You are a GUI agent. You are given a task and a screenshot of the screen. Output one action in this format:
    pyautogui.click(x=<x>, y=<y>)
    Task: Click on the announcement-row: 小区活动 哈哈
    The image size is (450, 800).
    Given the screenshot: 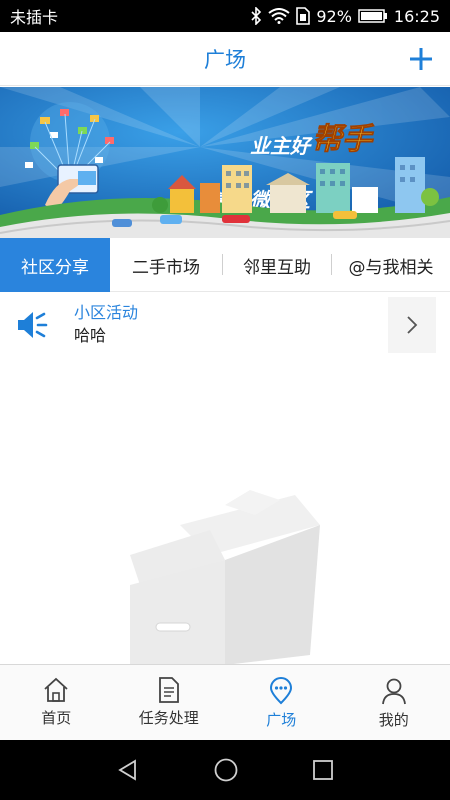 What is the action you would take?
    pyautogui.click(x=225, y=325)
    